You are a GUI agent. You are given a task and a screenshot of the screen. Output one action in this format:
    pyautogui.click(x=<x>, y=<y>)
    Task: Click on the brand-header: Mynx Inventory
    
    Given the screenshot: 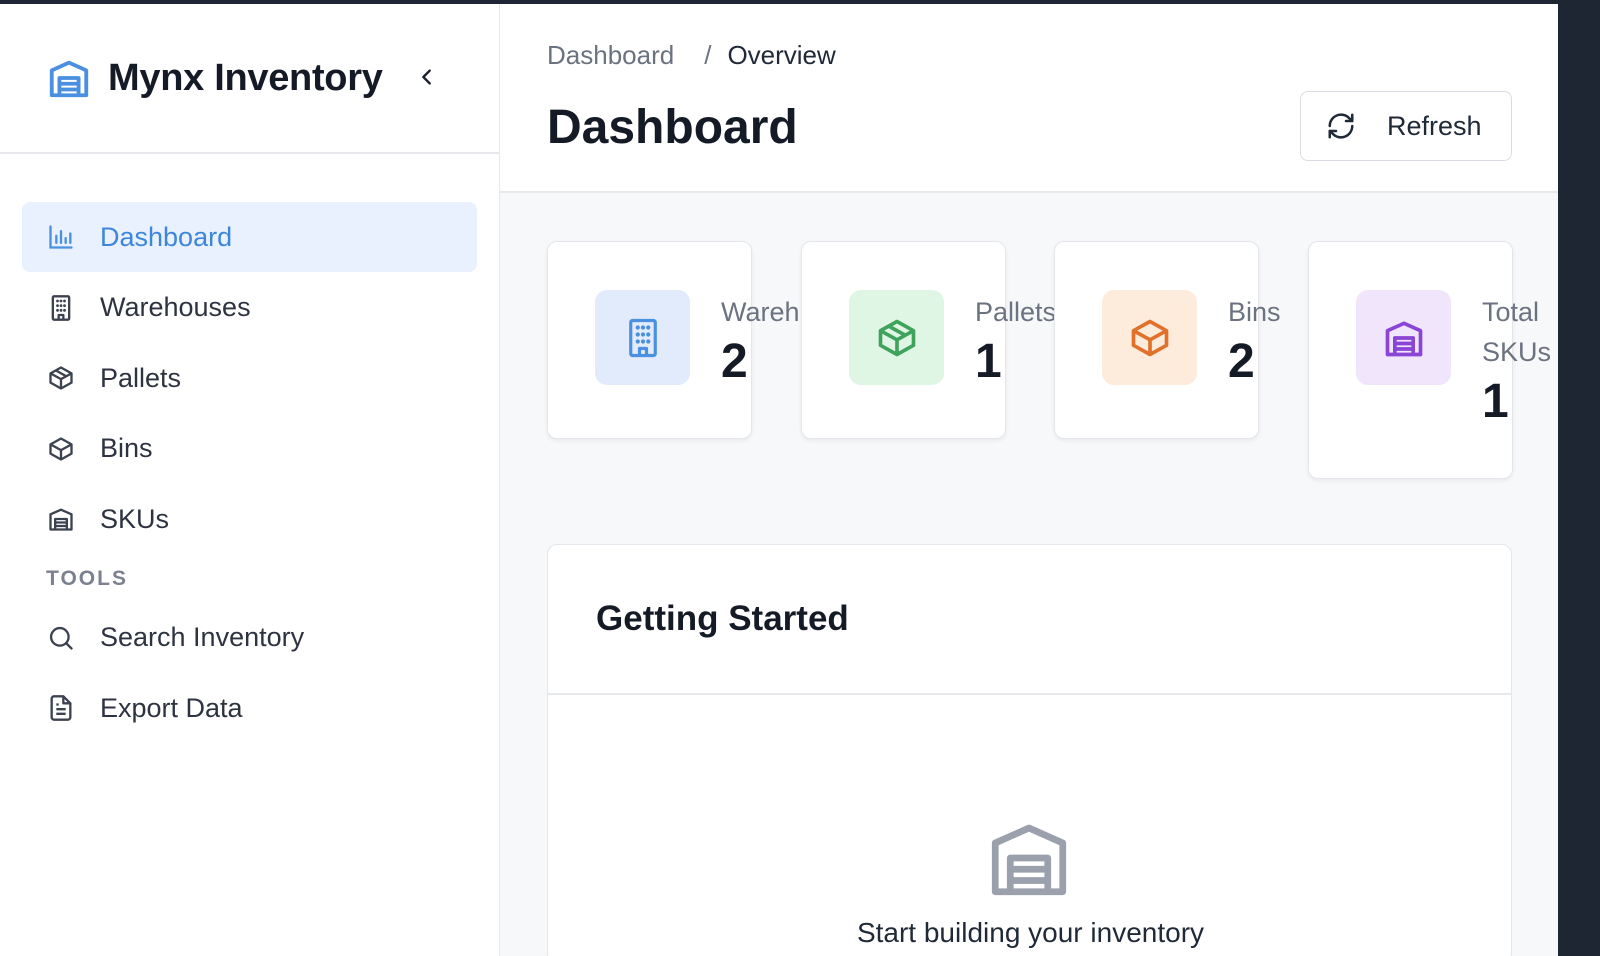 What is the action you would take?
    pyautogui.click(x=249, y=79)
    